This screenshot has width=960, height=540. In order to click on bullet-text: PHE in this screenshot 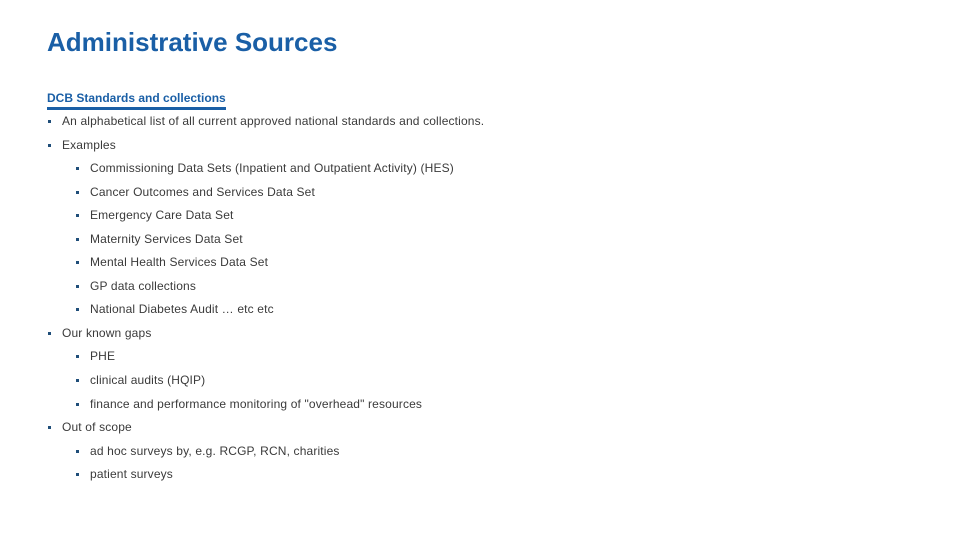, I will do `click(103, 356)`.